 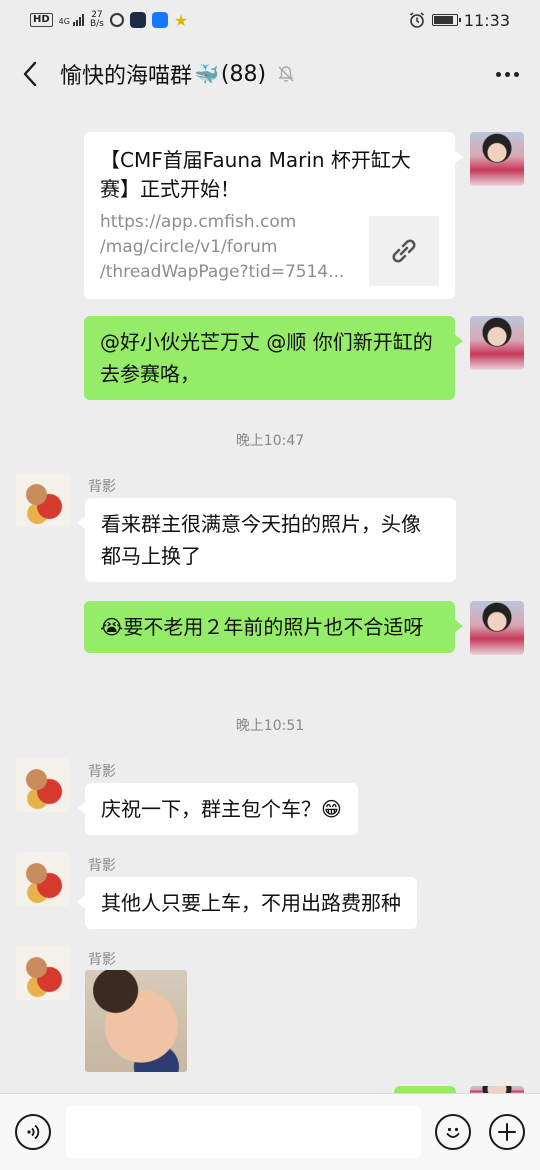 What do you see at coordinates (261, 540) in the screenshot?
I see `message-text: 看来群主很满意今天拍的照片，头像都马上换了` at bounding box center [261, 540].